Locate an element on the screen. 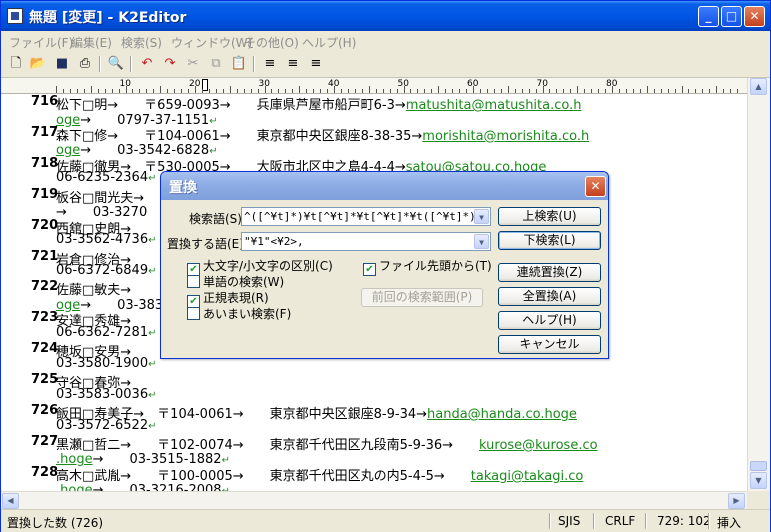  new-file-icon: 🗋 is located at coordinates (16, 64).